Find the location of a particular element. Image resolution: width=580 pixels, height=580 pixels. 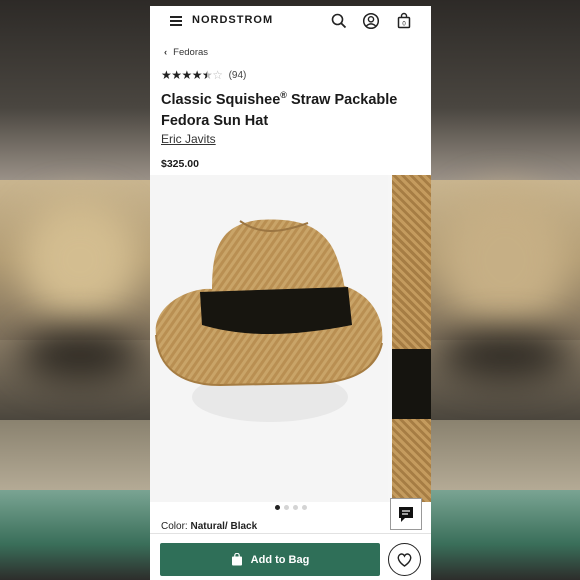

divider is located at coordinates (290, 533).